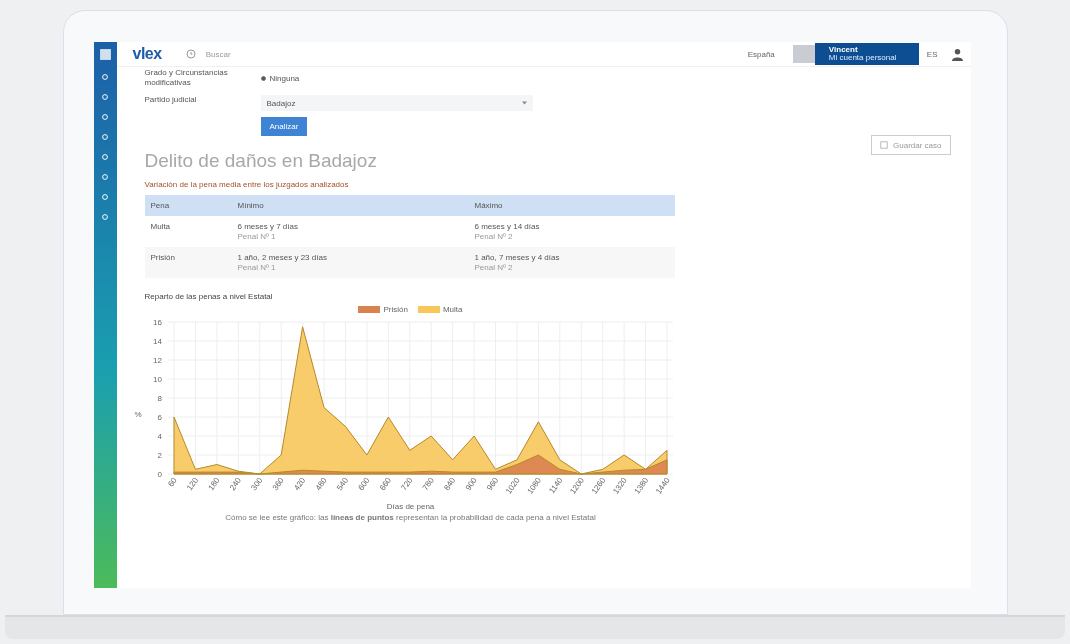  What do you see at coordinates (162, 257) in the screenshot?
I see `table-cell: Prisión` at bounding box center [162, 257].